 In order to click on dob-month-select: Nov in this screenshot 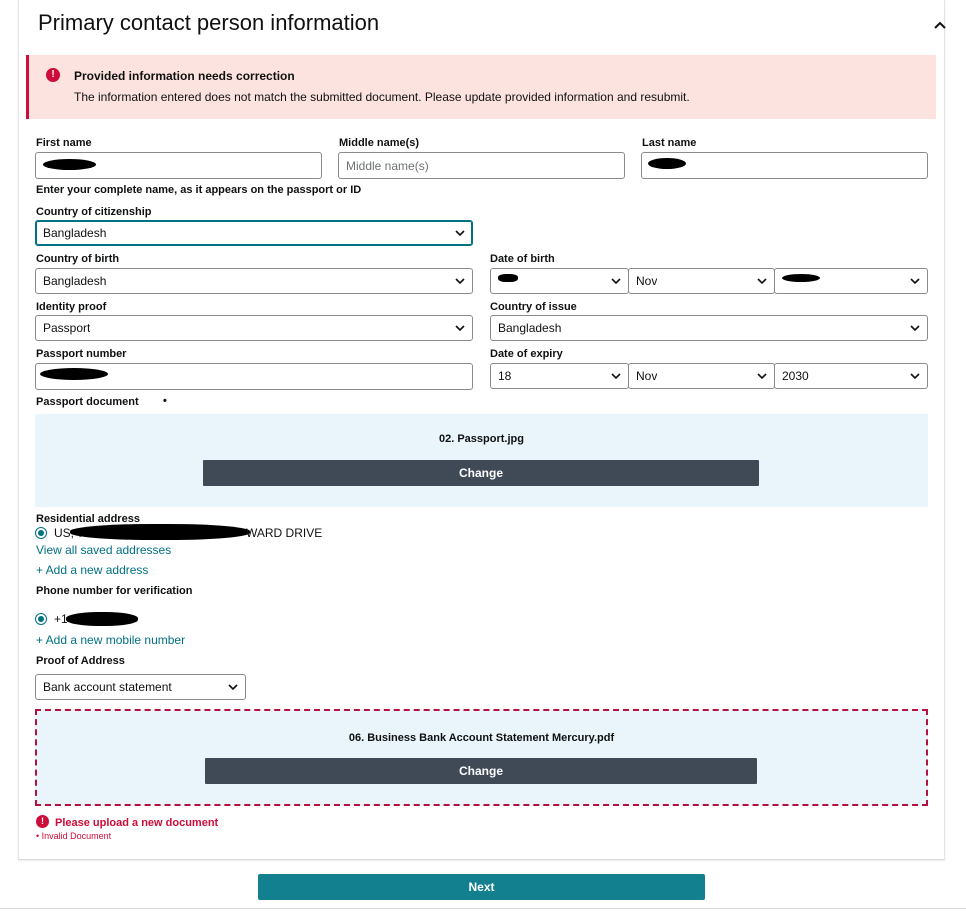, I will do `click(701, 281)`.